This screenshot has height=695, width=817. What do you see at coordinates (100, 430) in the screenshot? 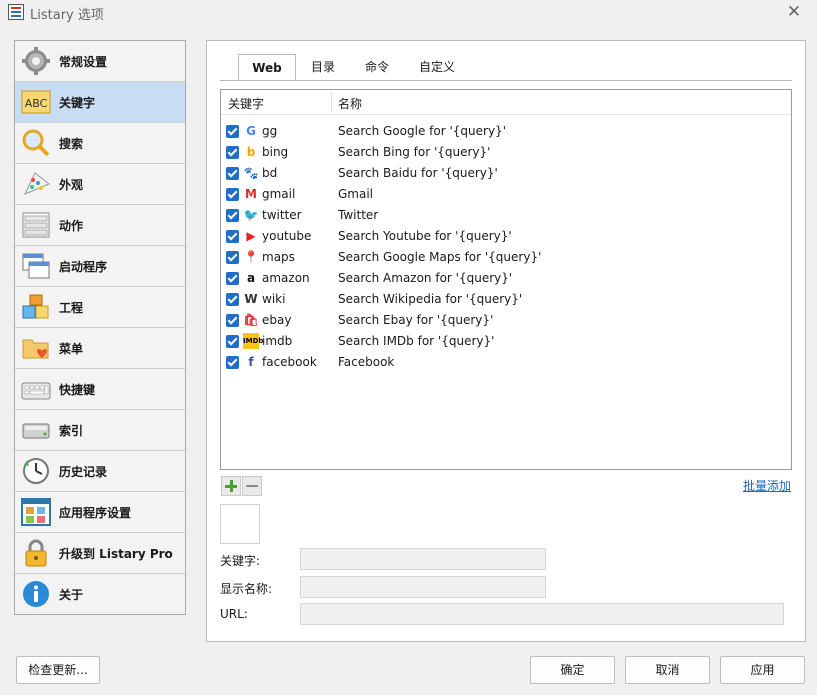
I see `sidebar-item-index: 索引` at bounding box center [100, 430].